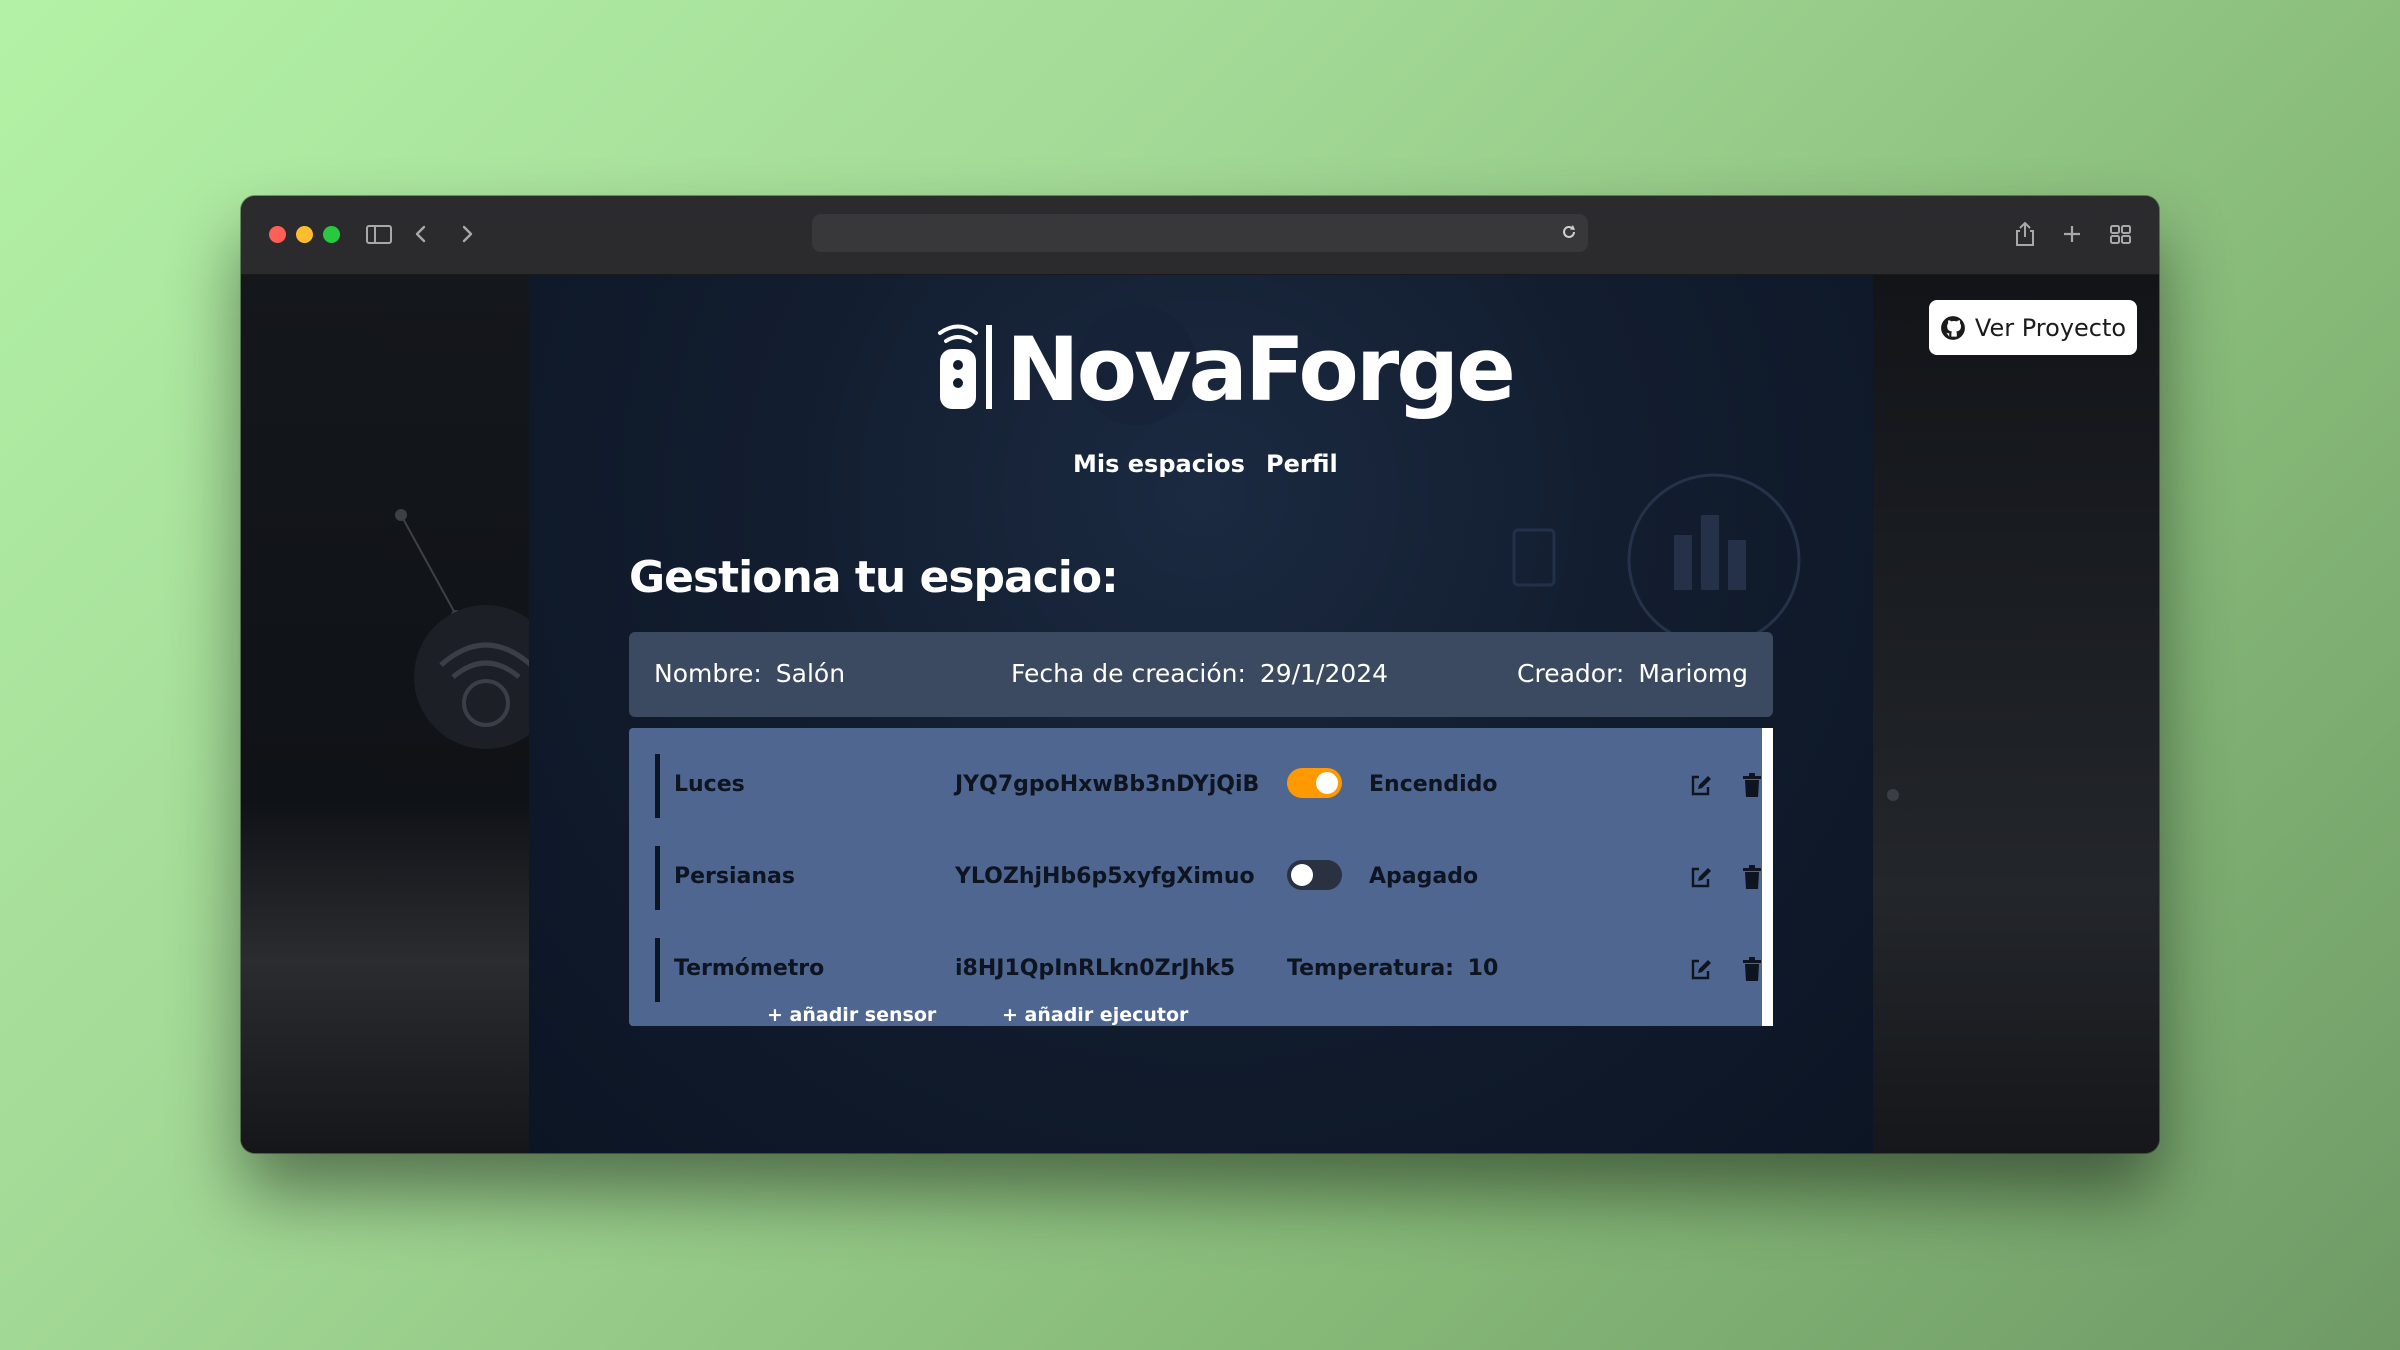 This screenshot has width=2400, height=1350. I want to click on creation-date-value: 29/1/2024, so click(1324, 673).